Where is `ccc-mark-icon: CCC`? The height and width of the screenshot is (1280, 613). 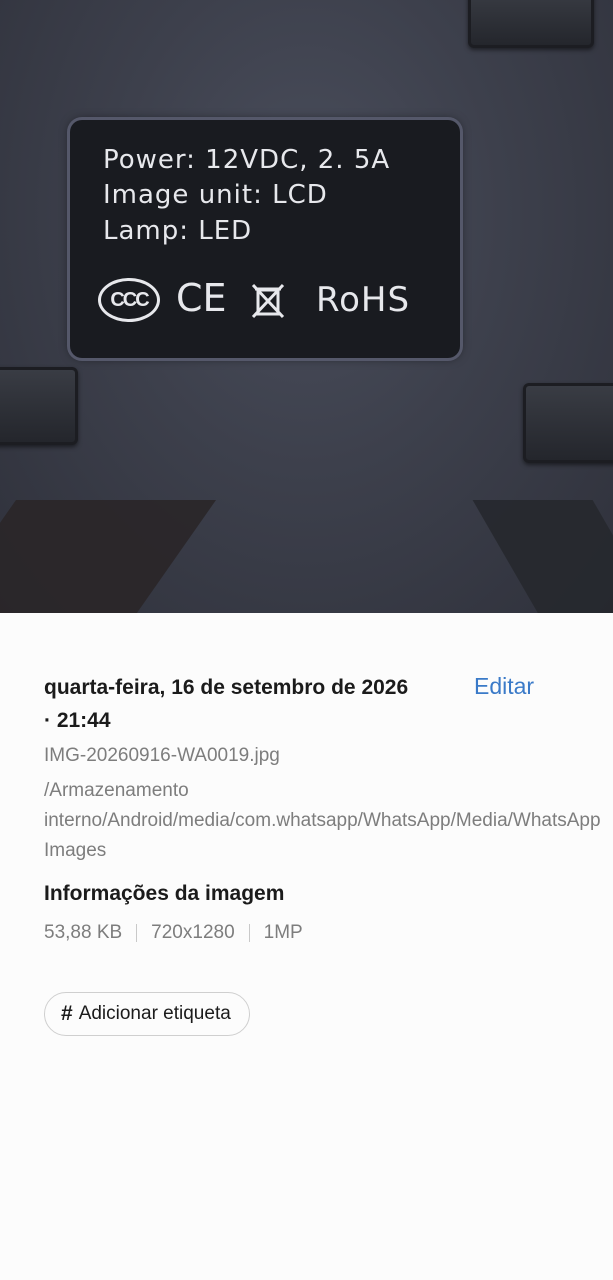 ccc-mark-icon: CCC is located at coordinates (129, 300).